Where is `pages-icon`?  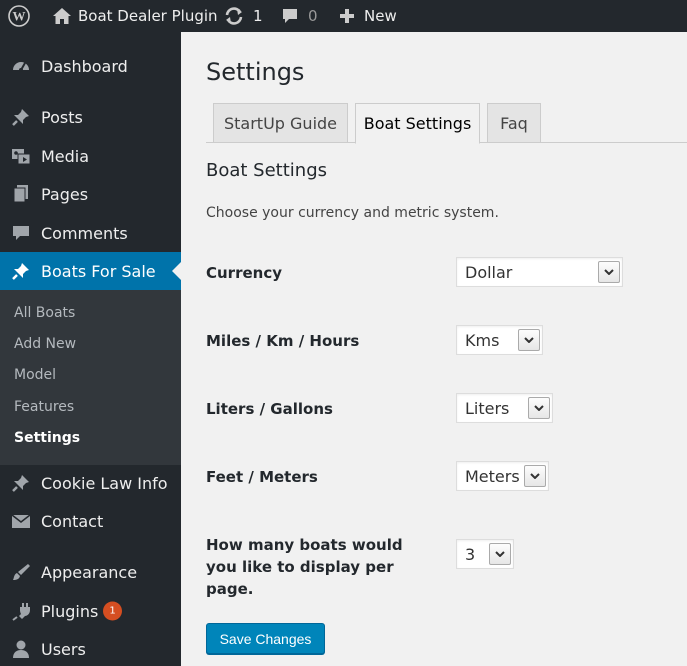
pages-icon is located at coordinates (21, 194).